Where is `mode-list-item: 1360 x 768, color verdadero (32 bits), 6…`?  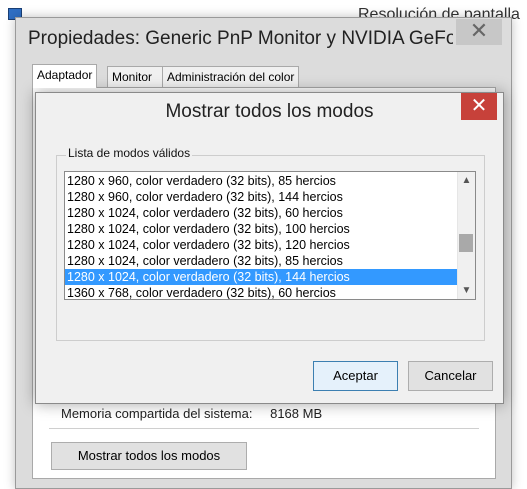 mode-list-item: 1360 x 768, color verdadero (32 bits), 6… is located at coordinates (261, 292).